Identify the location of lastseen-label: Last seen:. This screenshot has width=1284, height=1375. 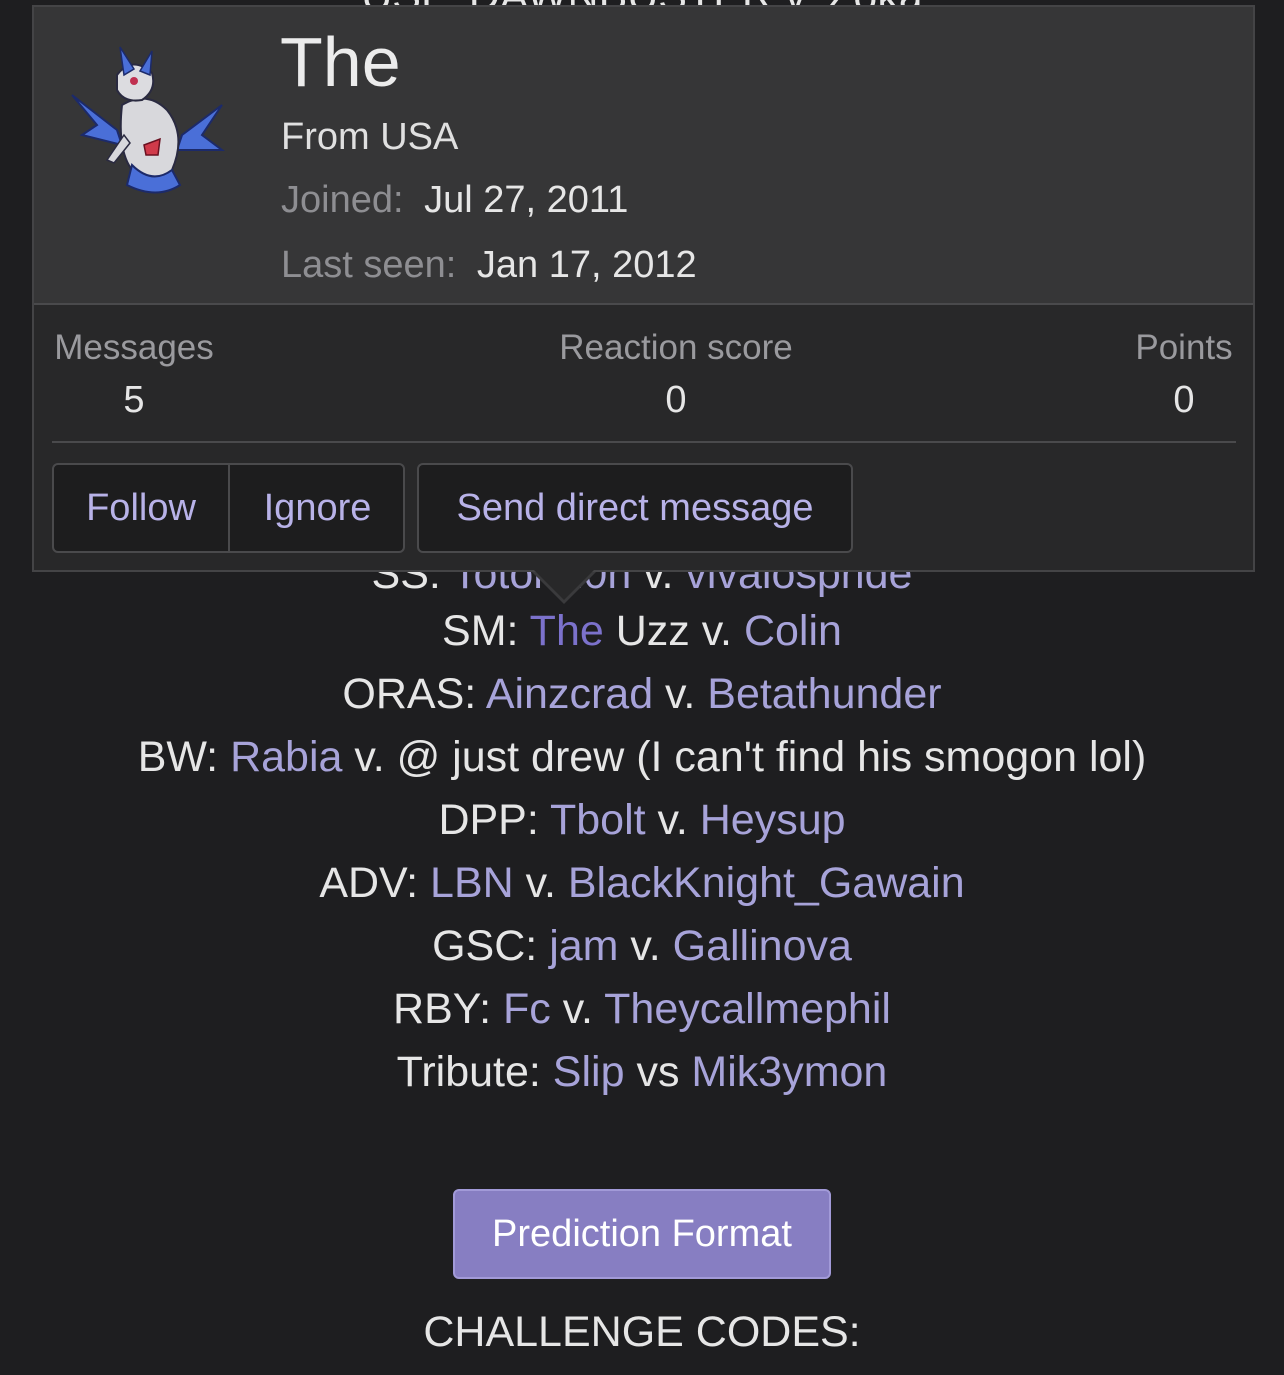
(369, 265).